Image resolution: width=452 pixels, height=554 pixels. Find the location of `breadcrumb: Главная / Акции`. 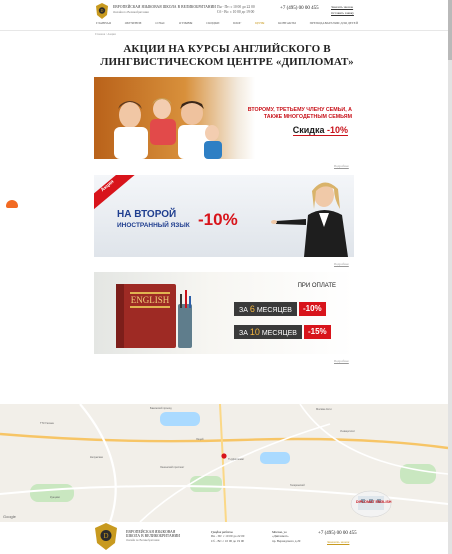

breadcrumb: Главная / Акции is located at coordinates (105, 34).